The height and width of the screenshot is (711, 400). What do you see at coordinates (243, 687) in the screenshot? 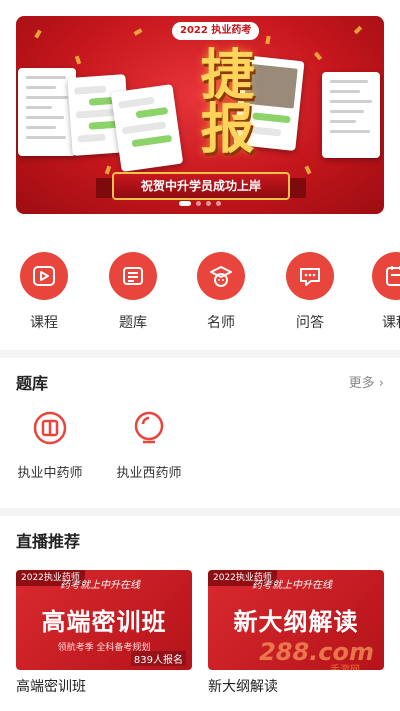
I see `course-title: 新大纲解读` at bounding box center [243, 687].